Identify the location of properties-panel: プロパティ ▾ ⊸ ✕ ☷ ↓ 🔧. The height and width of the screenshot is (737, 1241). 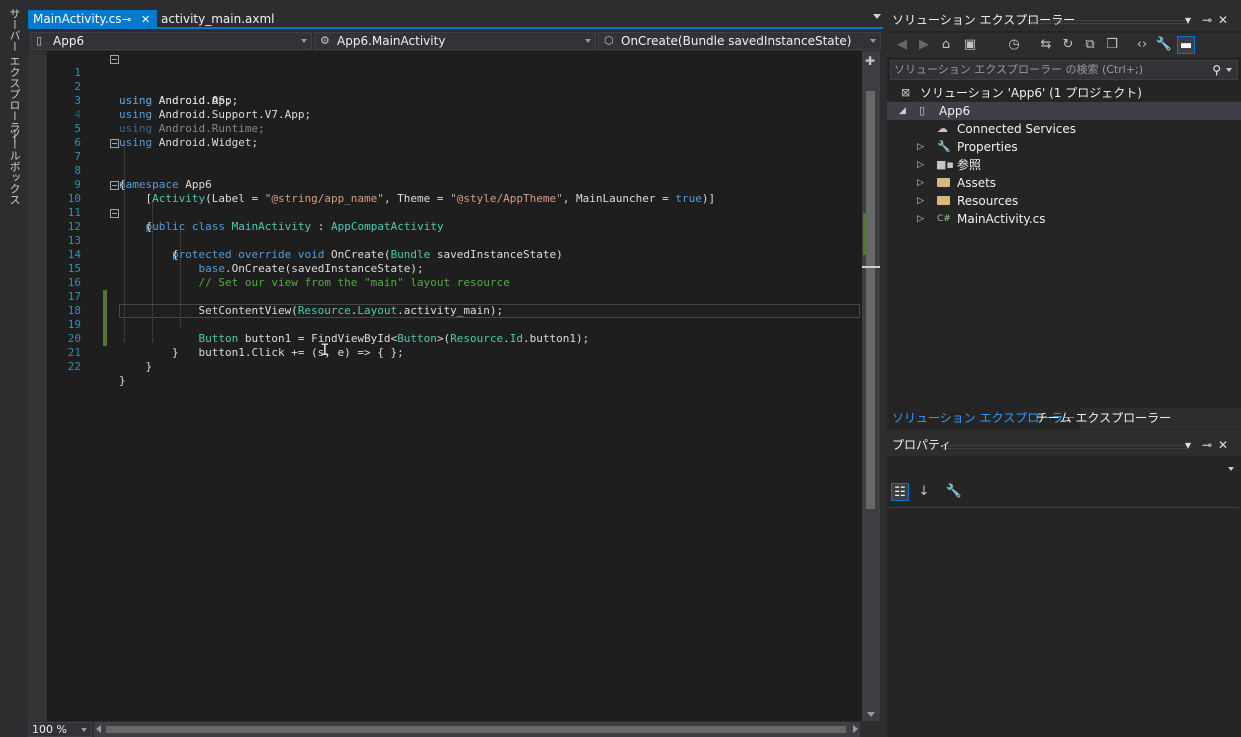
(1064, 586).